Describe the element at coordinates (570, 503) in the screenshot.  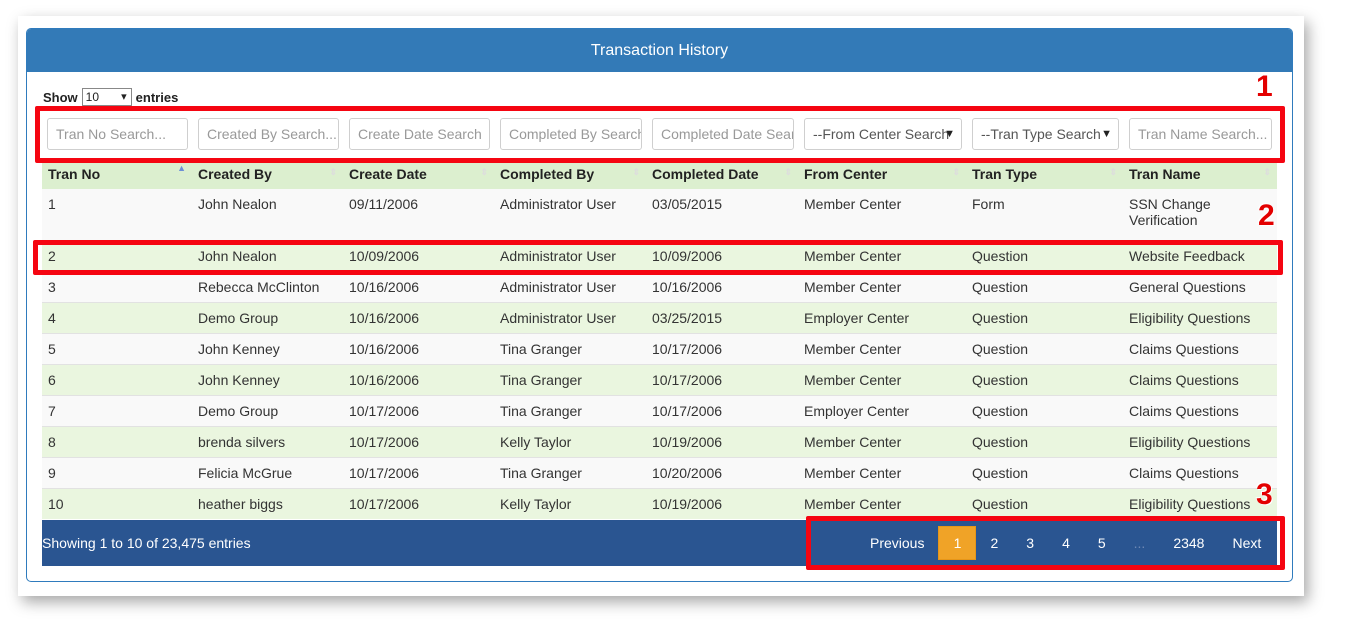
I see `table-cell: Kelly Taylor` at that location.